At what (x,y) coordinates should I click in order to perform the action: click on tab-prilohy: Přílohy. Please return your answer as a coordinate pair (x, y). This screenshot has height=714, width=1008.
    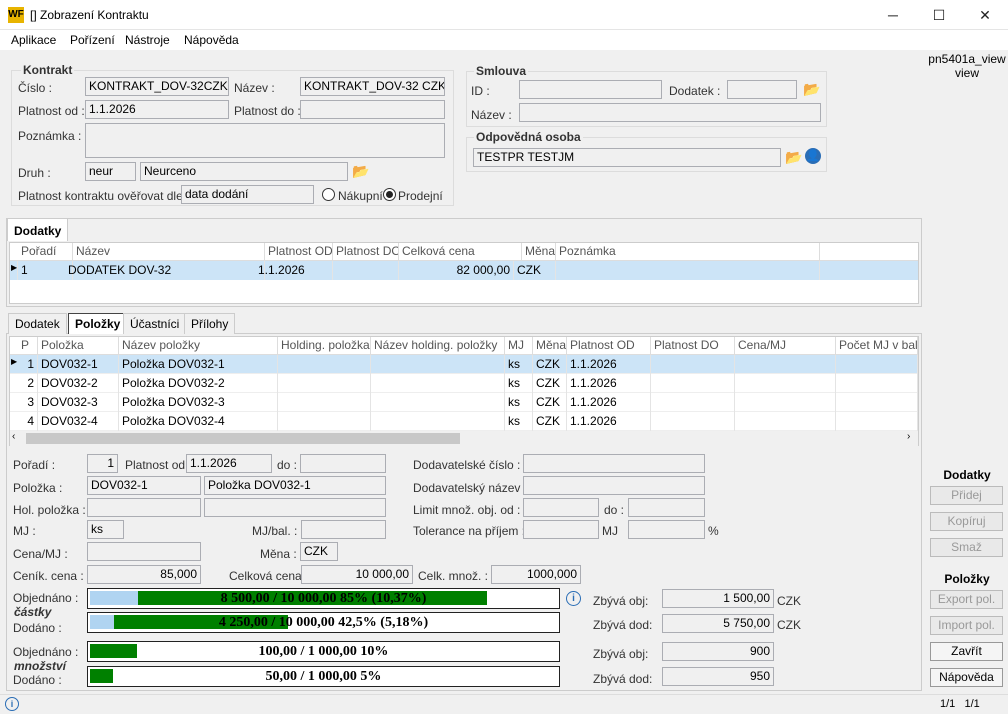
    Looking at the image, I should click on (210, 323).